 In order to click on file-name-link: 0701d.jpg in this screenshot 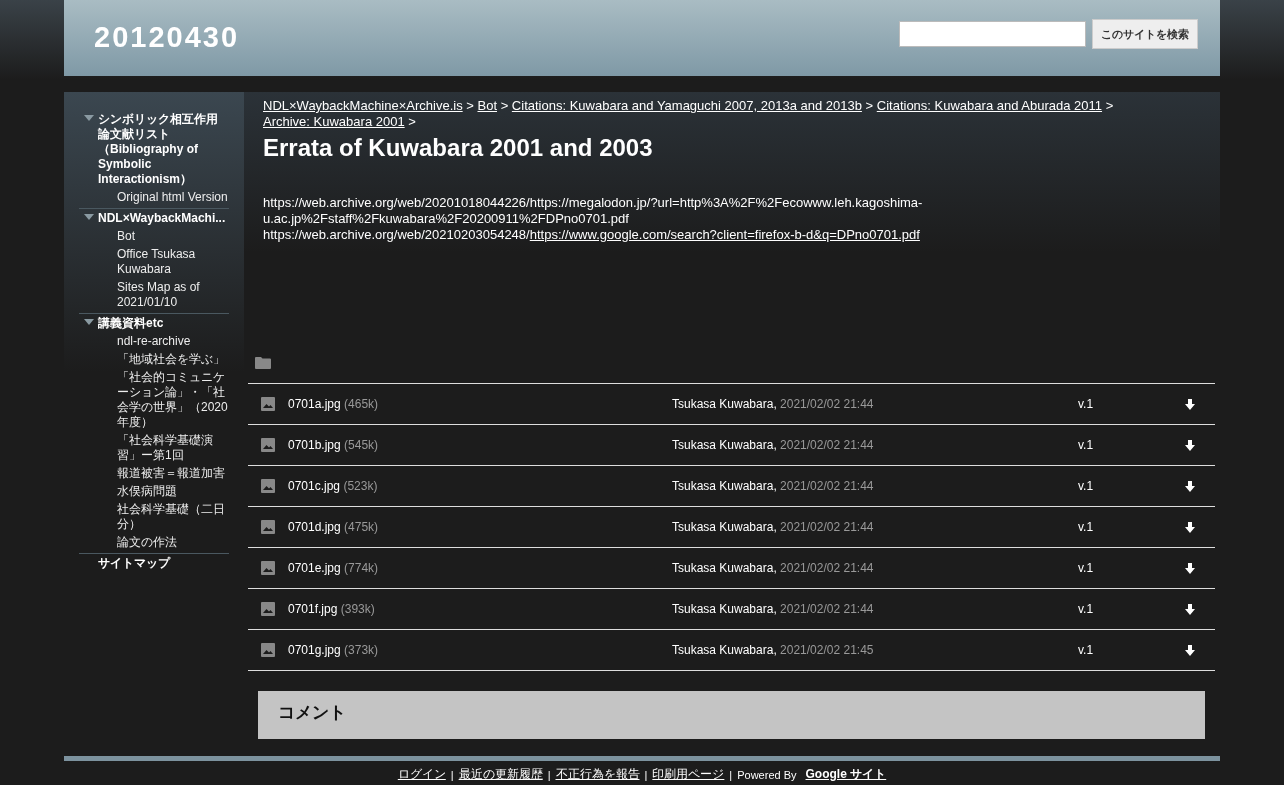, I will do `click(314, 527)`.